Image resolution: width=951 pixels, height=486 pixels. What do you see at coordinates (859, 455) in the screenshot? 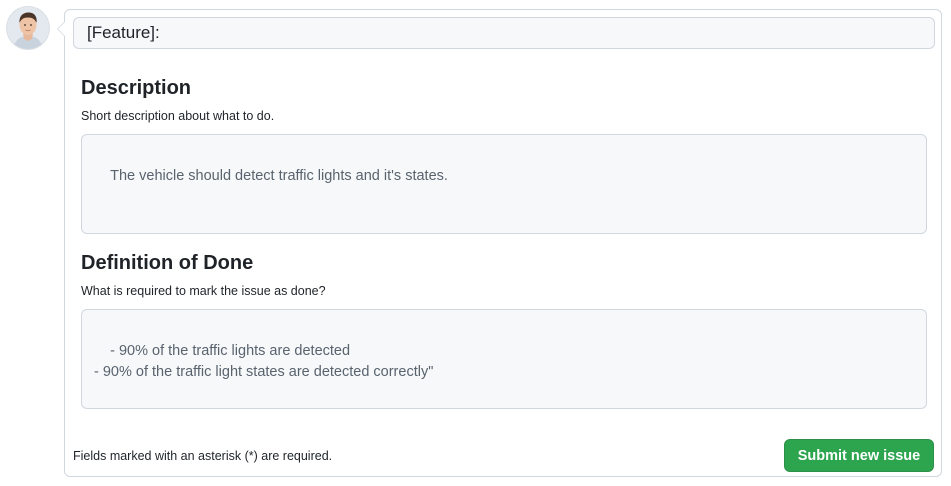
I see `submit-new-issue-button: Submit new issue` at bounding box center [859, 455].